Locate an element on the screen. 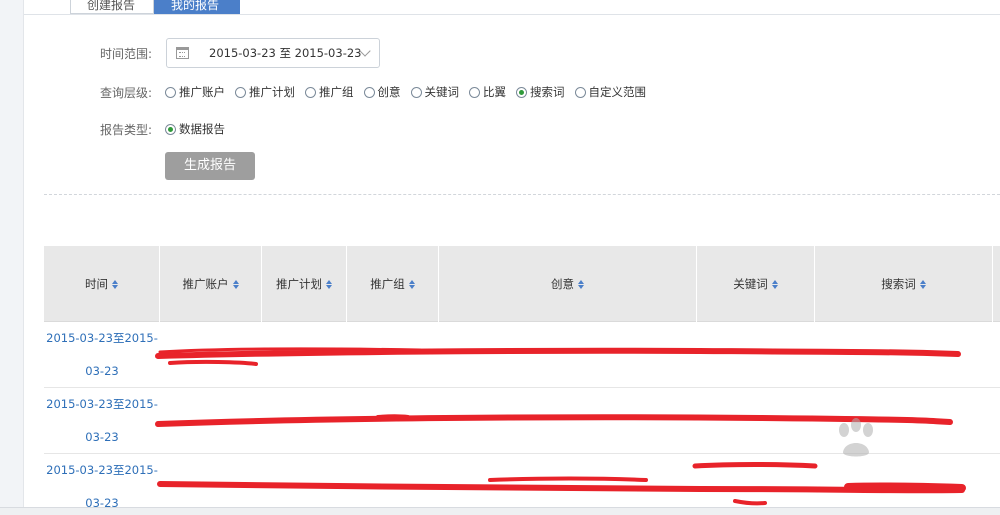 Image resolution: width=1000 pixels, height=515 pixels. radio-data-report: 数据报告 is located at coordinates (195, 129).